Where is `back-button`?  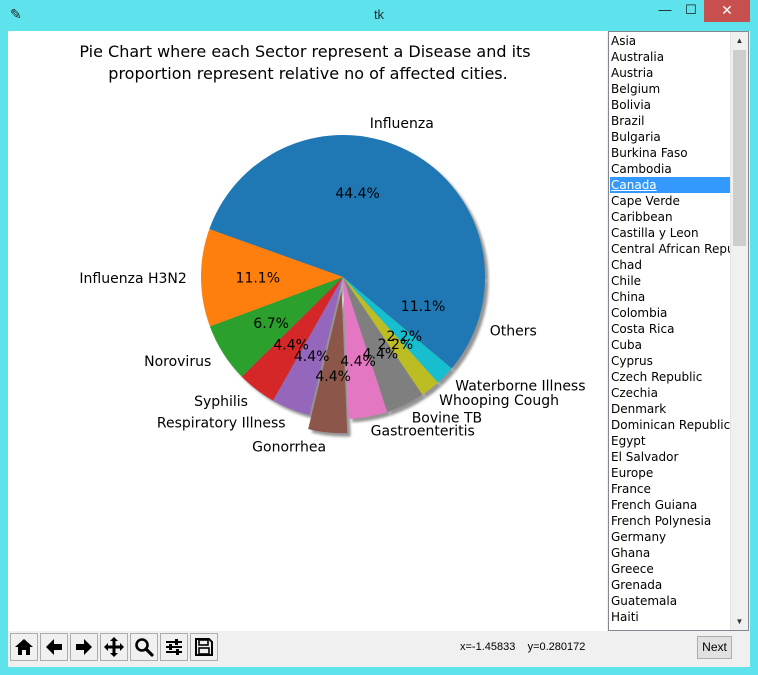 back-button is located at coordinates (54, 647).